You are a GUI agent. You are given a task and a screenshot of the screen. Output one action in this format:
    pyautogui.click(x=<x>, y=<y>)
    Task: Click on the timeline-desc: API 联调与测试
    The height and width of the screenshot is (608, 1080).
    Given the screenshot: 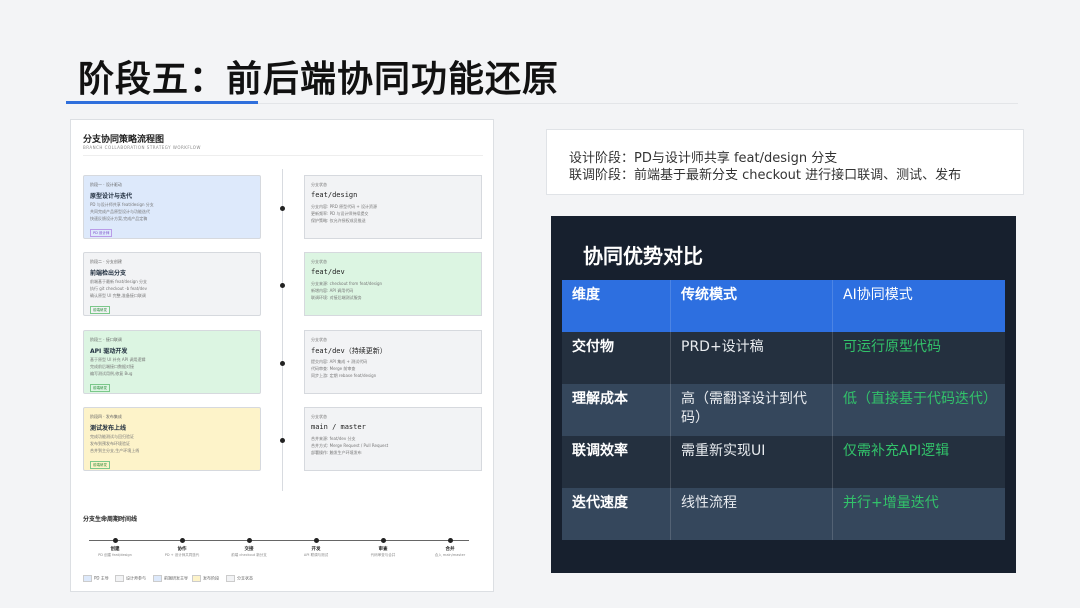 What is the action you would take?
    pyautogui.click(x=316, y=555)
    